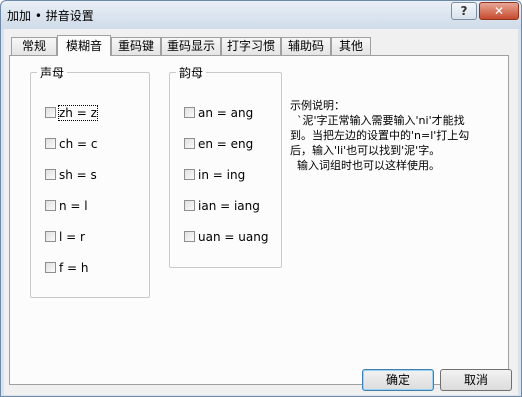 This screenshot has width=522, height=397. I want to click on checkbox-label: an = ang, so click(226, 113).